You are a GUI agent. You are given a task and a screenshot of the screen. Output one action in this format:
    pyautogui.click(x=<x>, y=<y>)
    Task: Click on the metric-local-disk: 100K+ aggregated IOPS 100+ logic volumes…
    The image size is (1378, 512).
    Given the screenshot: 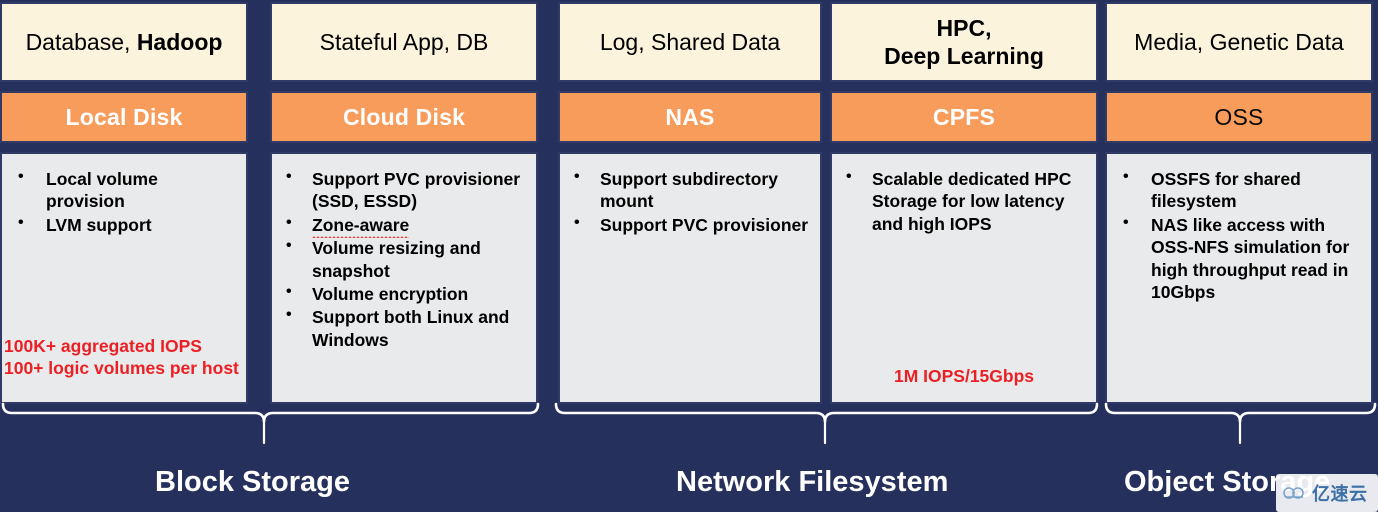 What is the action you would take?
    pyautogui.click(x=123, y=358)
    